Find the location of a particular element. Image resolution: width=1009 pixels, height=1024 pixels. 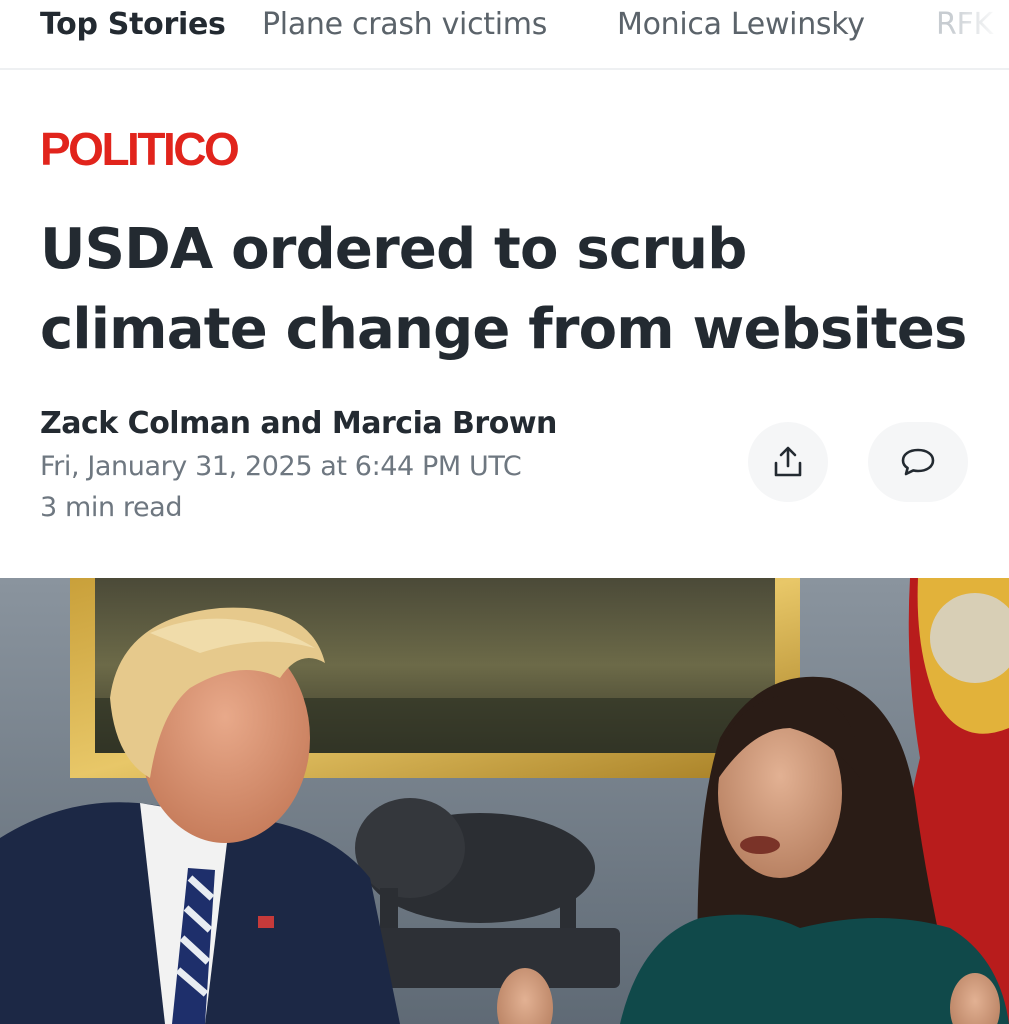

article-date: Fri, January 31, 2025 at 6:44 PM UTC is located at coordinates (281, 466).